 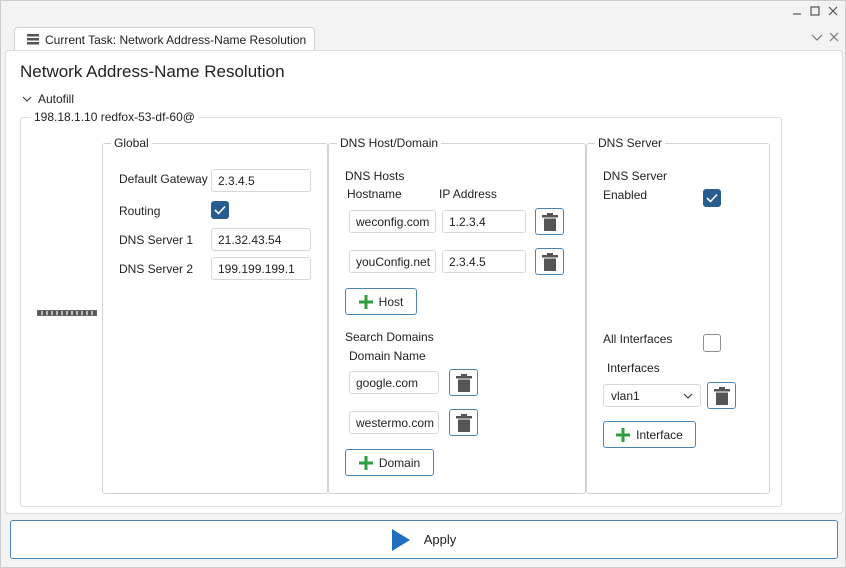 What do you see at coordinates (152, 71) in the screenshot?
I see `page-title: Network Address-Name Resolution` at bounding box center [152, 71].